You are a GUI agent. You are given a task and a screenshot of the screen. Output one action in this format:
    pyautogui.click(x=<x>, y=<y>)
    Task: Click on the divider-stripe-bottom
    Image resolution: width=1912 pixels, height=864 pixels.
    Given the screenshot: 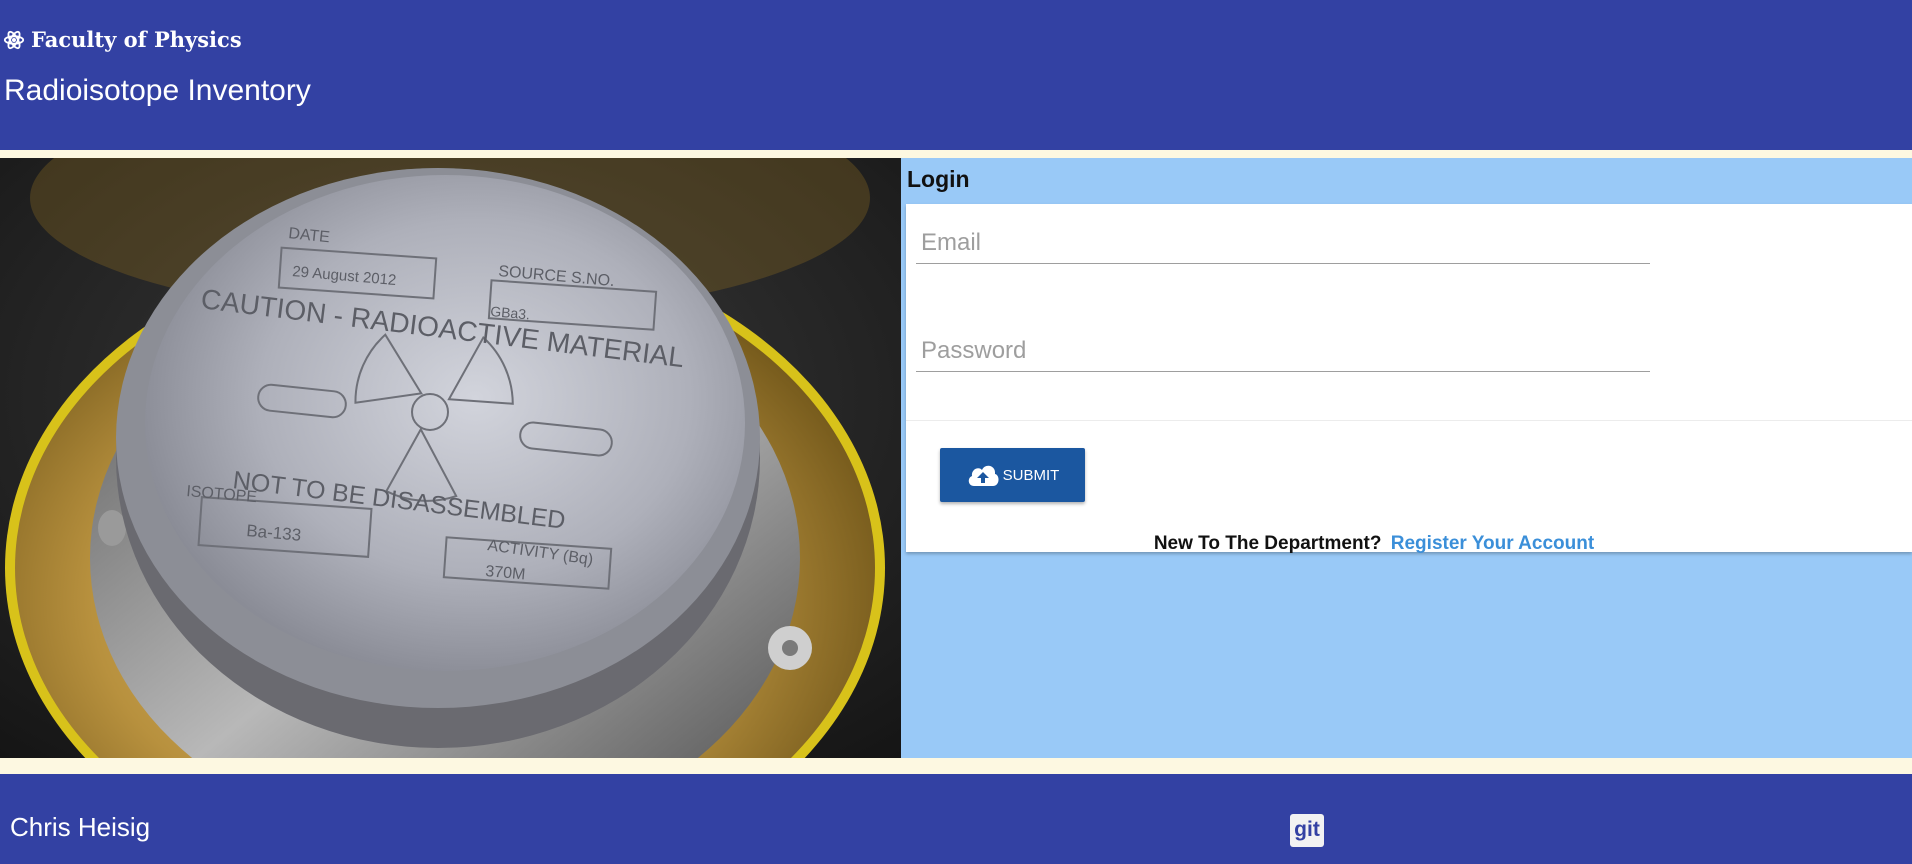 What is the action you would take?
    pyautogui.click(x=956, y=766)
    